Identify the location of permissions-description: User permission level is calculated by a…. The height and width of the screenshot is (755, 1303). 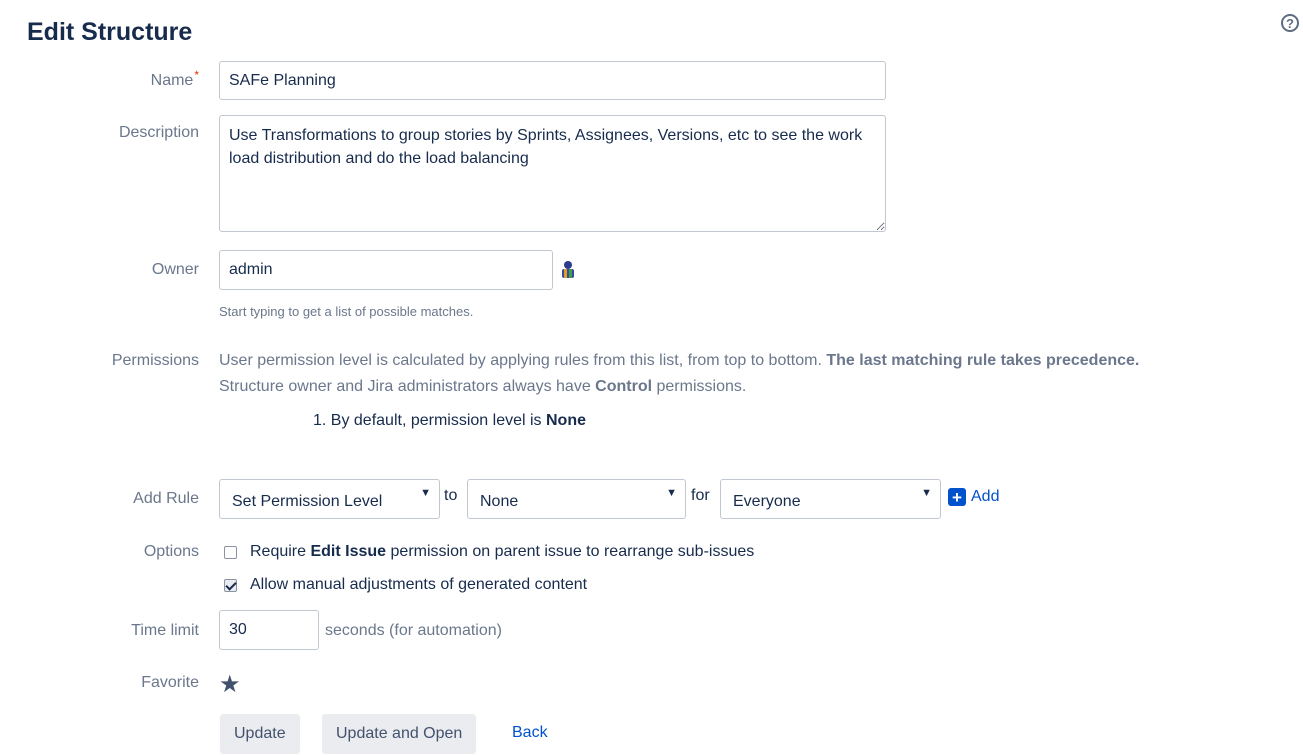
(759, 374).